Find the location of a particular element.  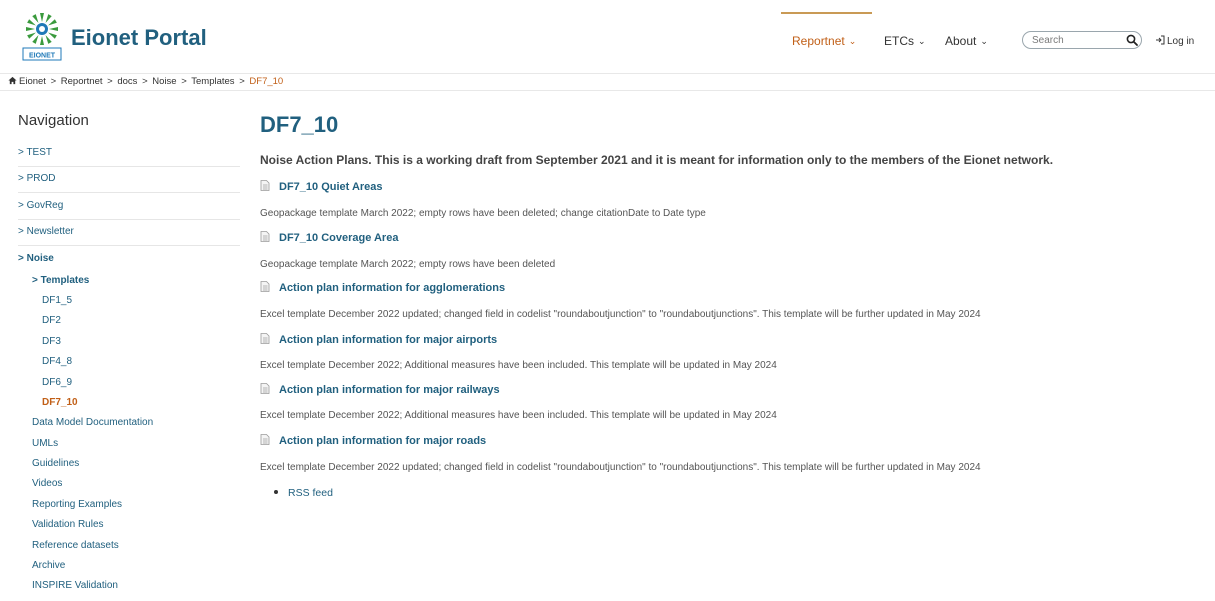

page-title: DF7_10 is located at coordinates (299, 124).